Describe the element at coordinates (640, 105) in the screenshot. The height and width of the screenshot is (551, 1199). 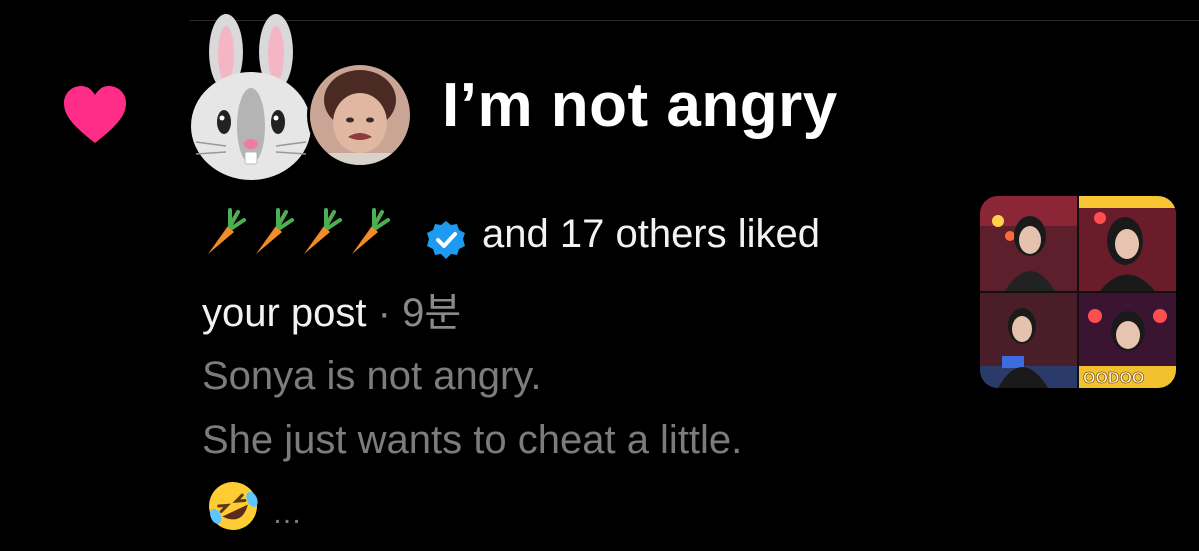
I see `notification-title: I’m not angry` at that location.